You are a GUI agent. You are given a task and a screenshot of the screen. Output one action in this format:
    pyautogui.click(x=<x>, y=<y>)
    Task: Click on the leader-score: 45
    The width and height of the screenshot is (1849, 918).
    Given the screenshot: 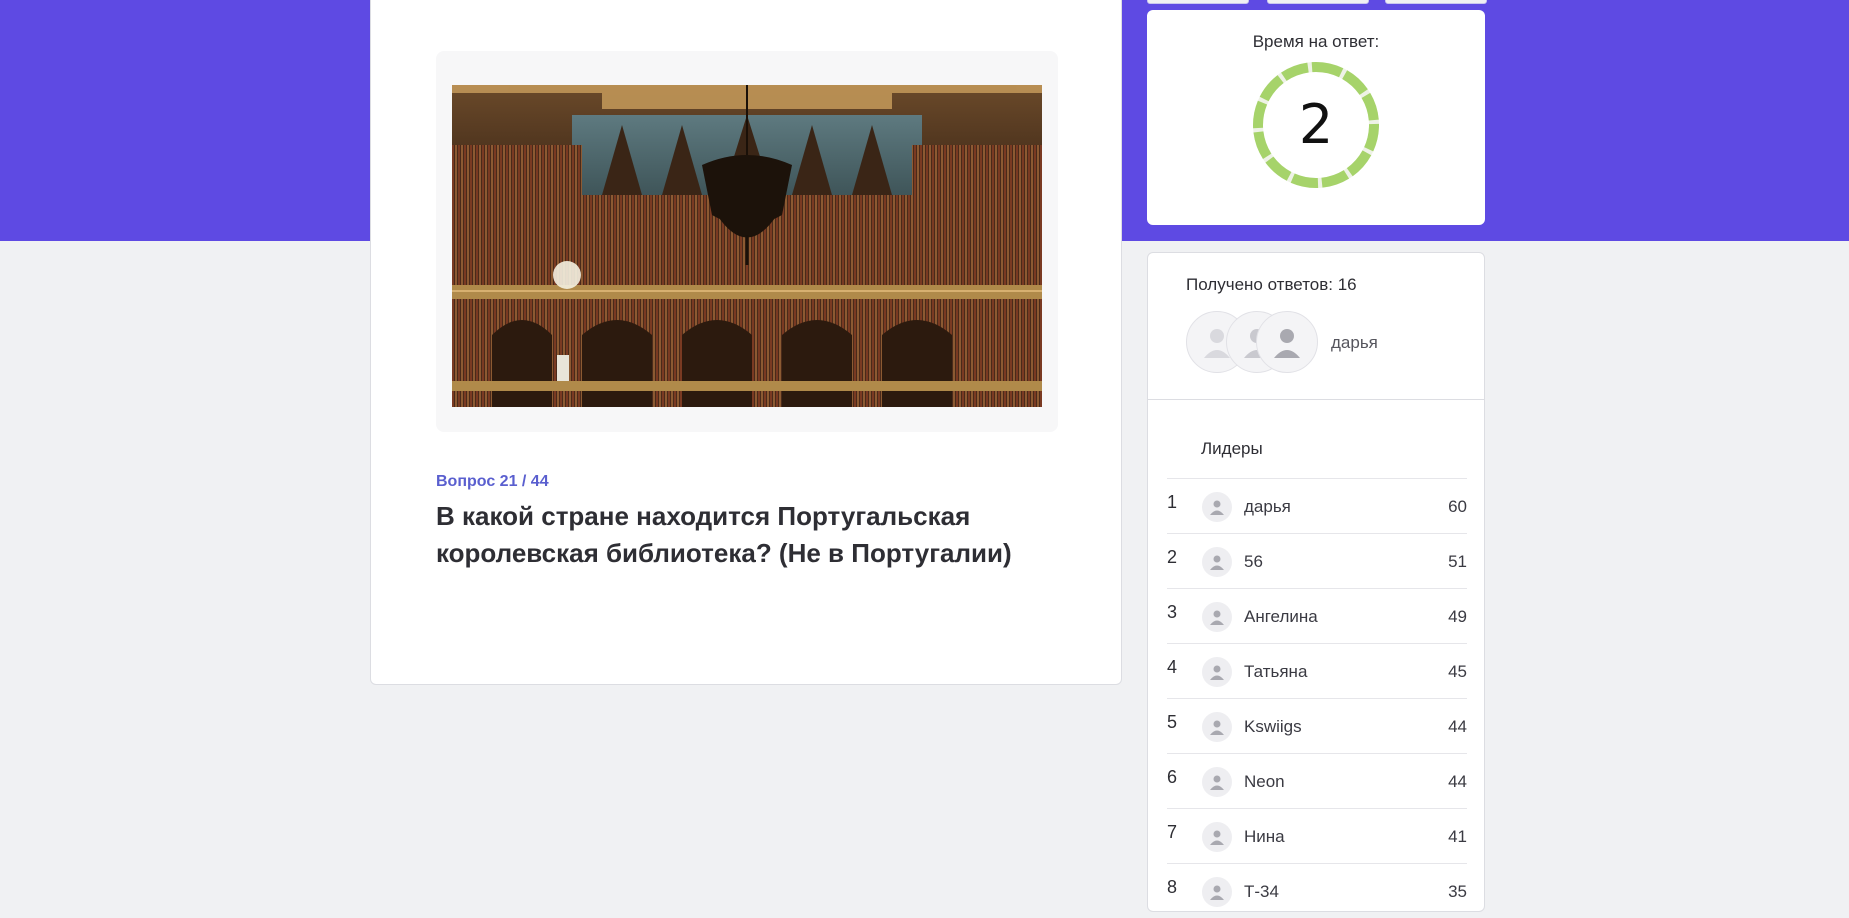 What is the action you would take?
    pyautogui.click(x=1457, y=671)
    